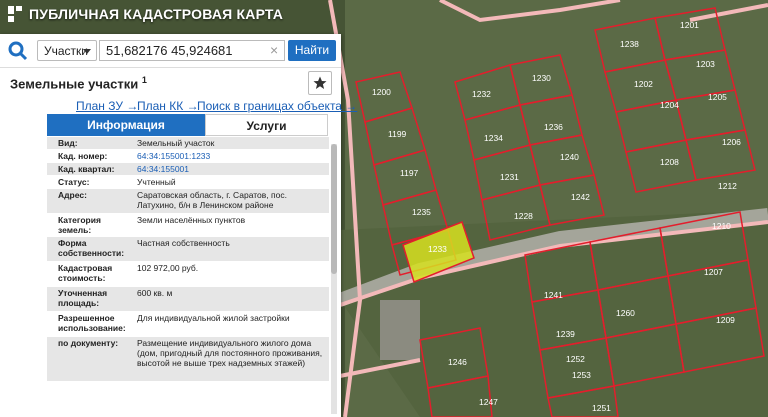 The width and height of the screenshot is (768, 417). I want to click on parcel-number-label: 1208, so click(669, 162).